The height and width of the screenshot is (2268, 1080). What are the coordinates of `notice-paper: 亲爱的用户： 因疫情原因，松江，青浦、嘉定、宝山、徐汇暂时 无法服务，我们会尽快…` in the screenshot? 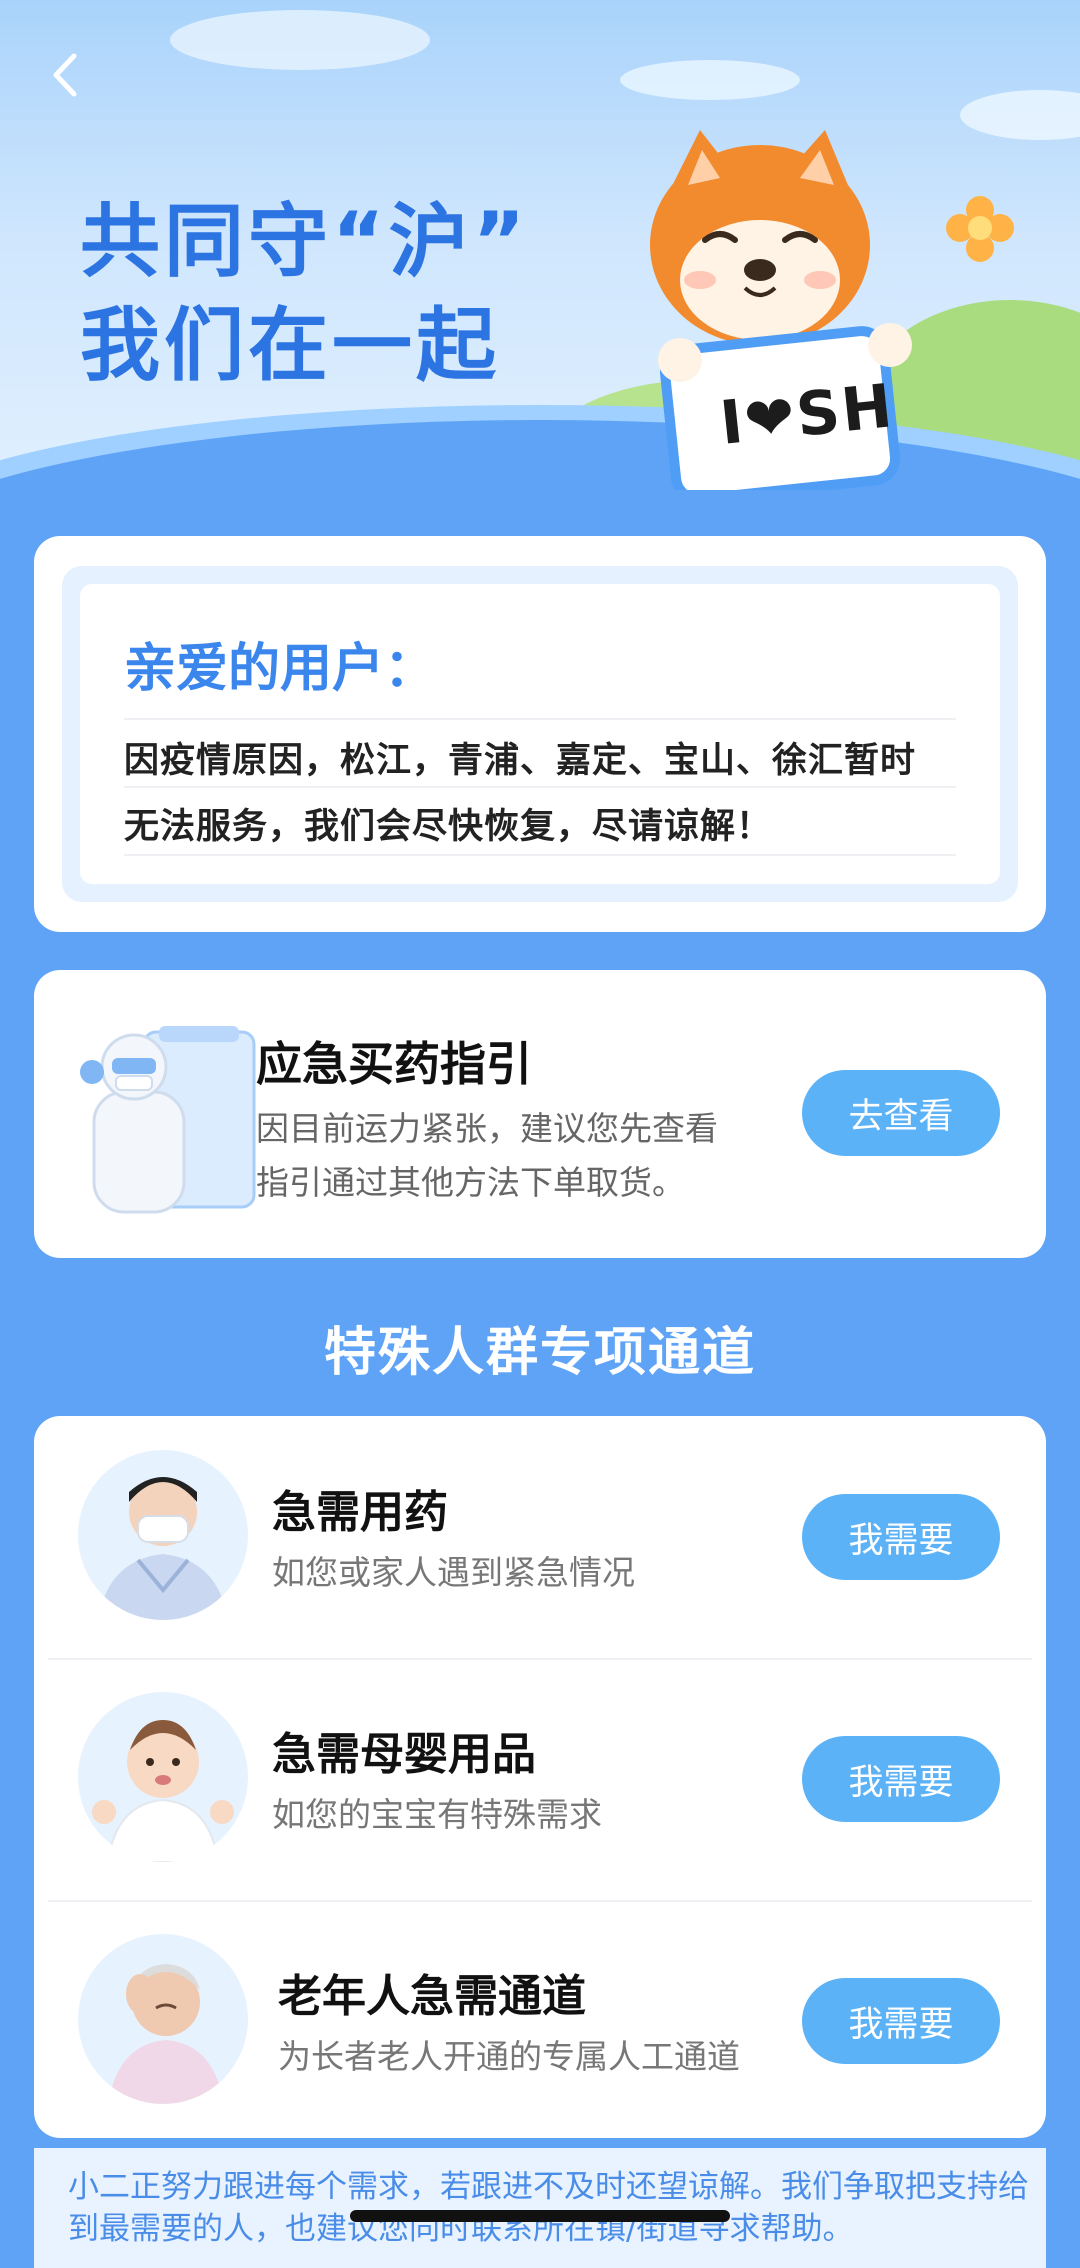 It's located at (540, 734).